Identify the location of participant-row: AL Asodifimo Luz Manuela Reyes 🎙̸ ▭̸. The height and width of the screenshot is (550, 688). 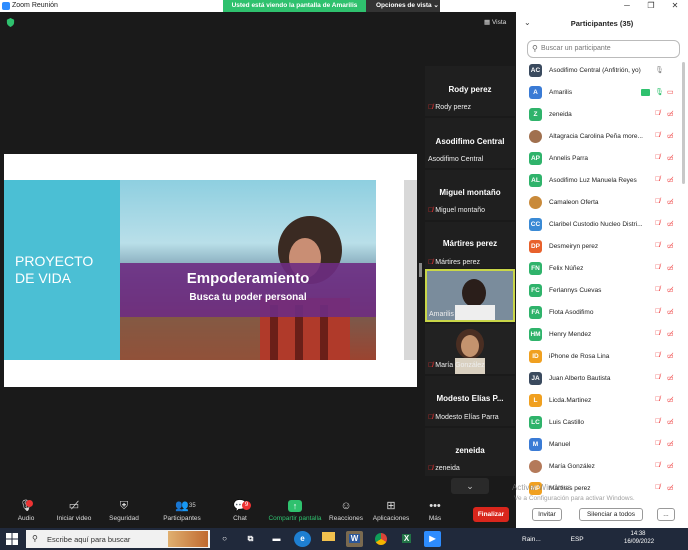
(602, 181).